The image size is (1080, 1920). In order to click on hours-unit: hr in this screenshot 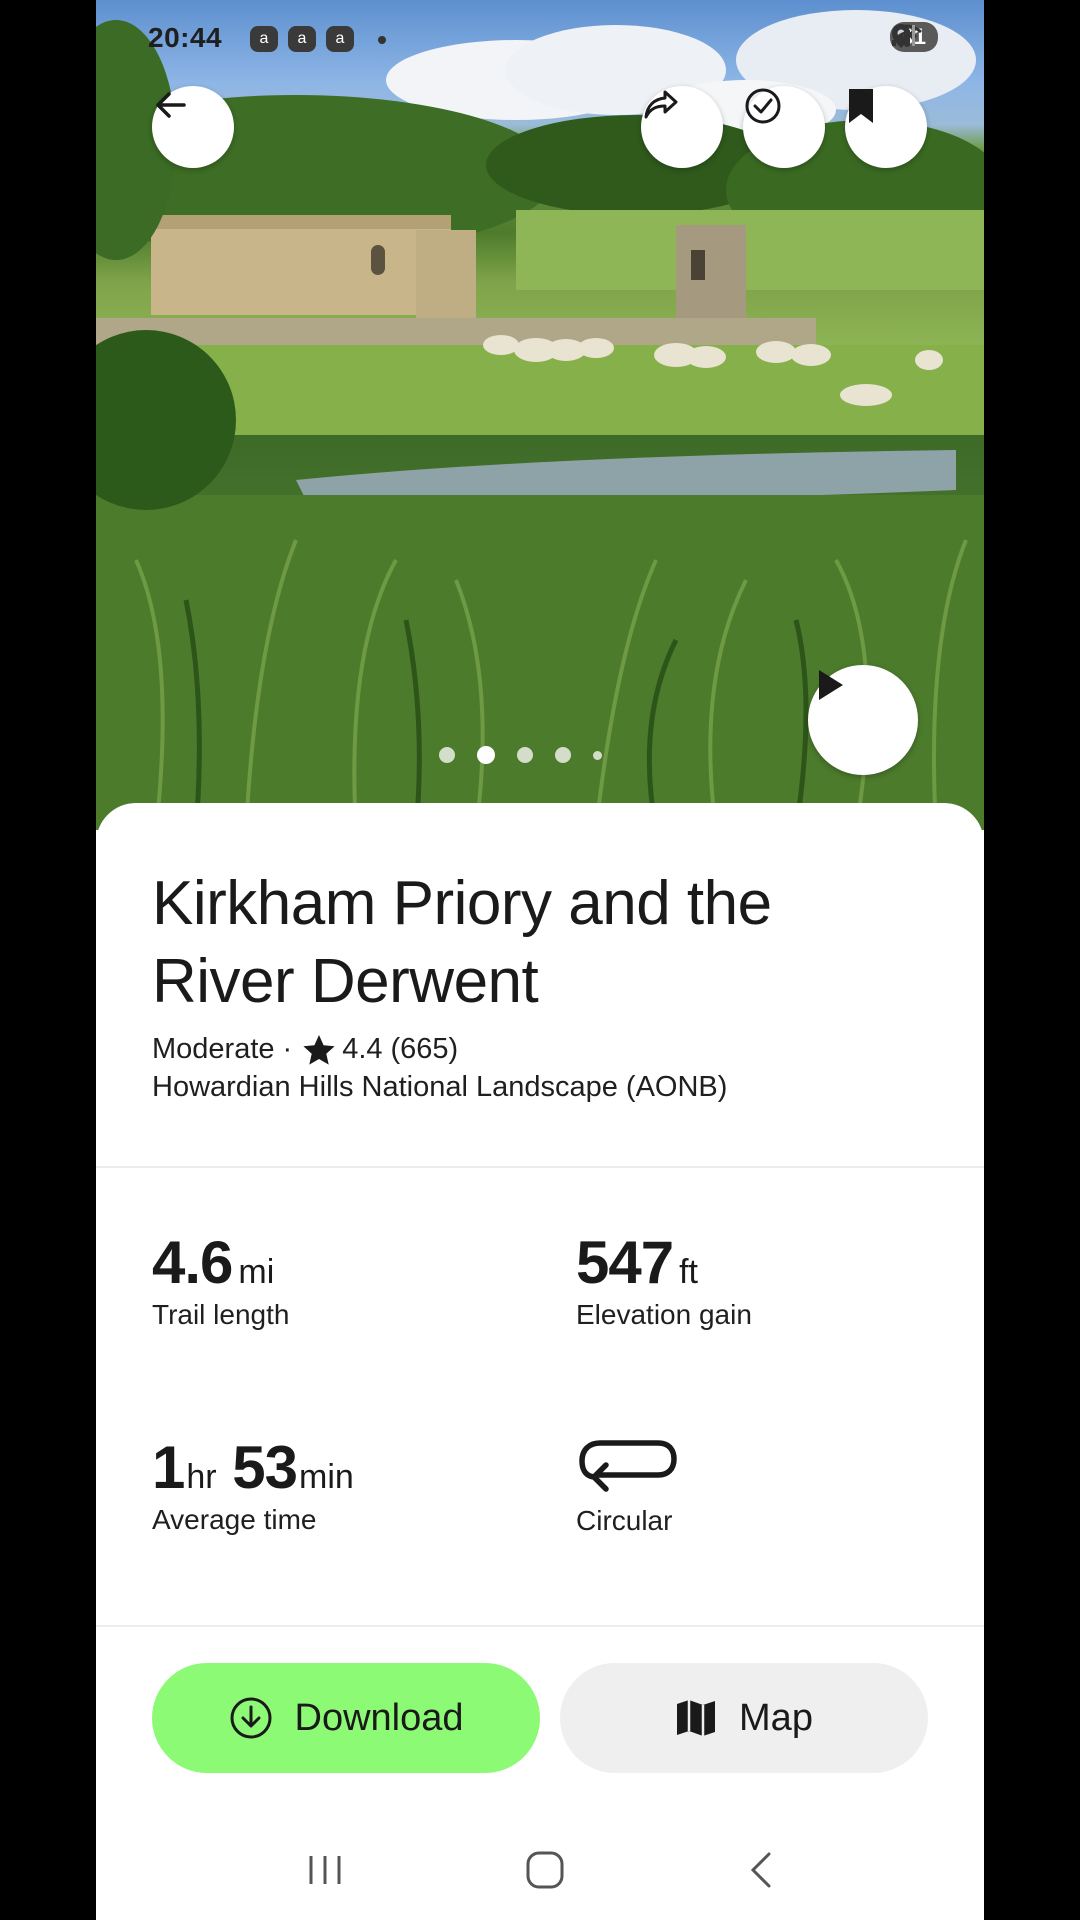, I will do `click(201, 1477)`.